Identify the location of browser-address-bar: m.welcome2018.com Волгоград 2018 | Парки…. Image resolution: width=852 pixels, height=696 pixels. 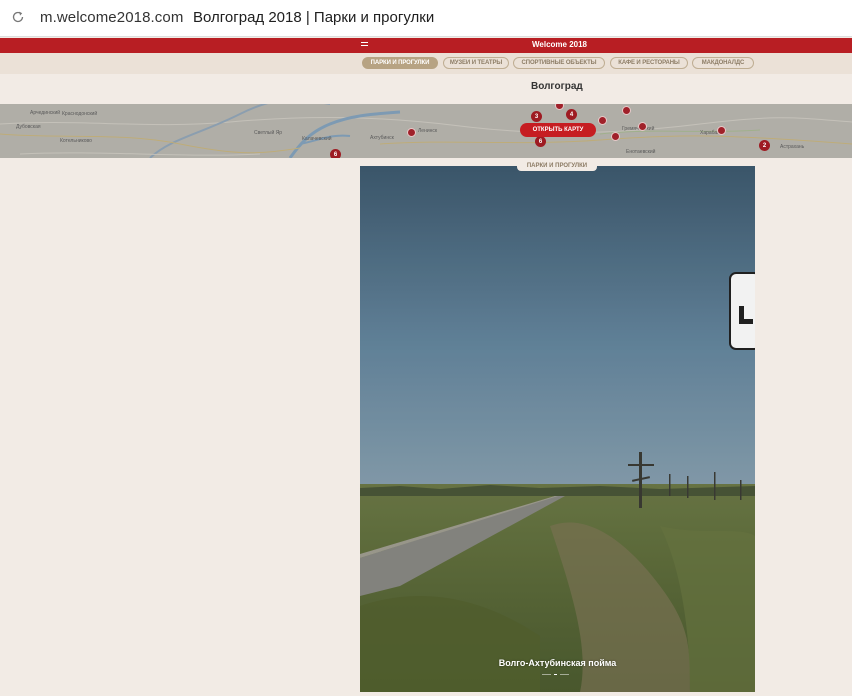
(426, 18).